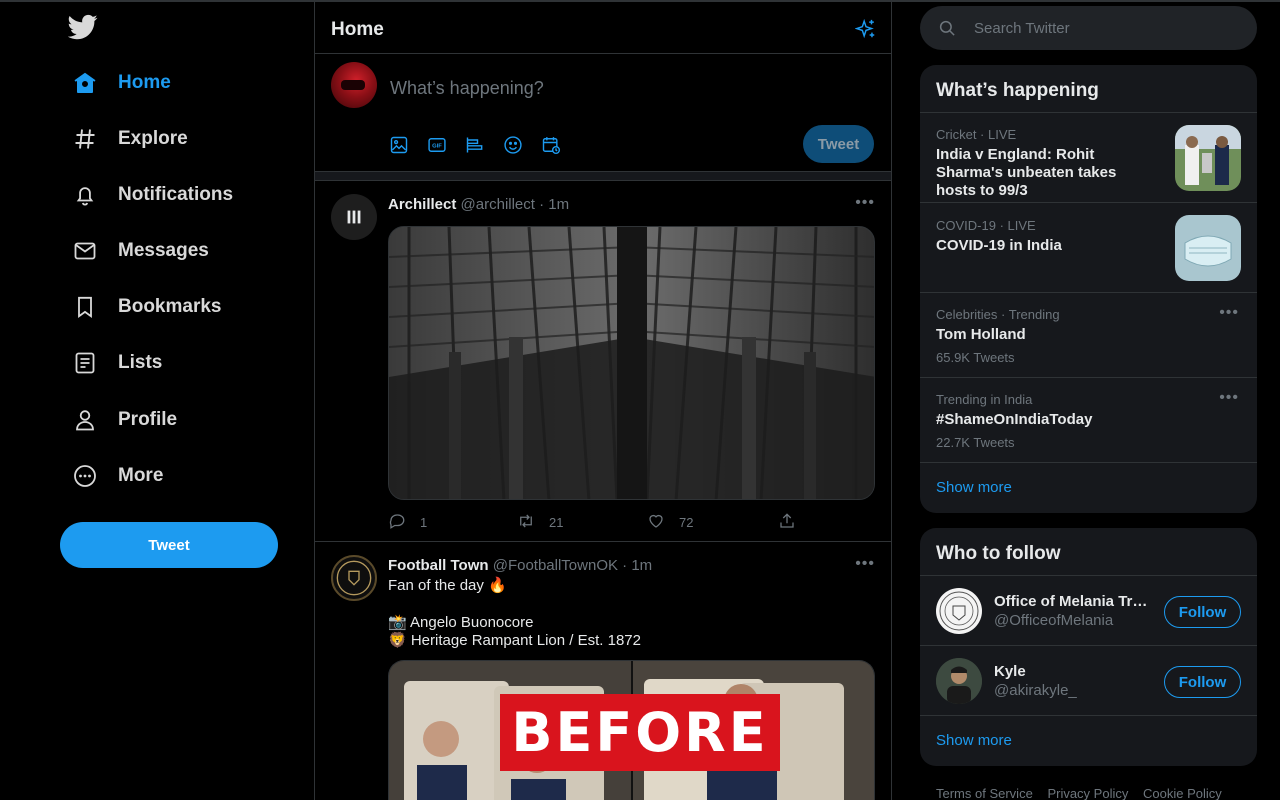 The image size is (1280, 800). I want to click on reply-icon, so click(397, 522).